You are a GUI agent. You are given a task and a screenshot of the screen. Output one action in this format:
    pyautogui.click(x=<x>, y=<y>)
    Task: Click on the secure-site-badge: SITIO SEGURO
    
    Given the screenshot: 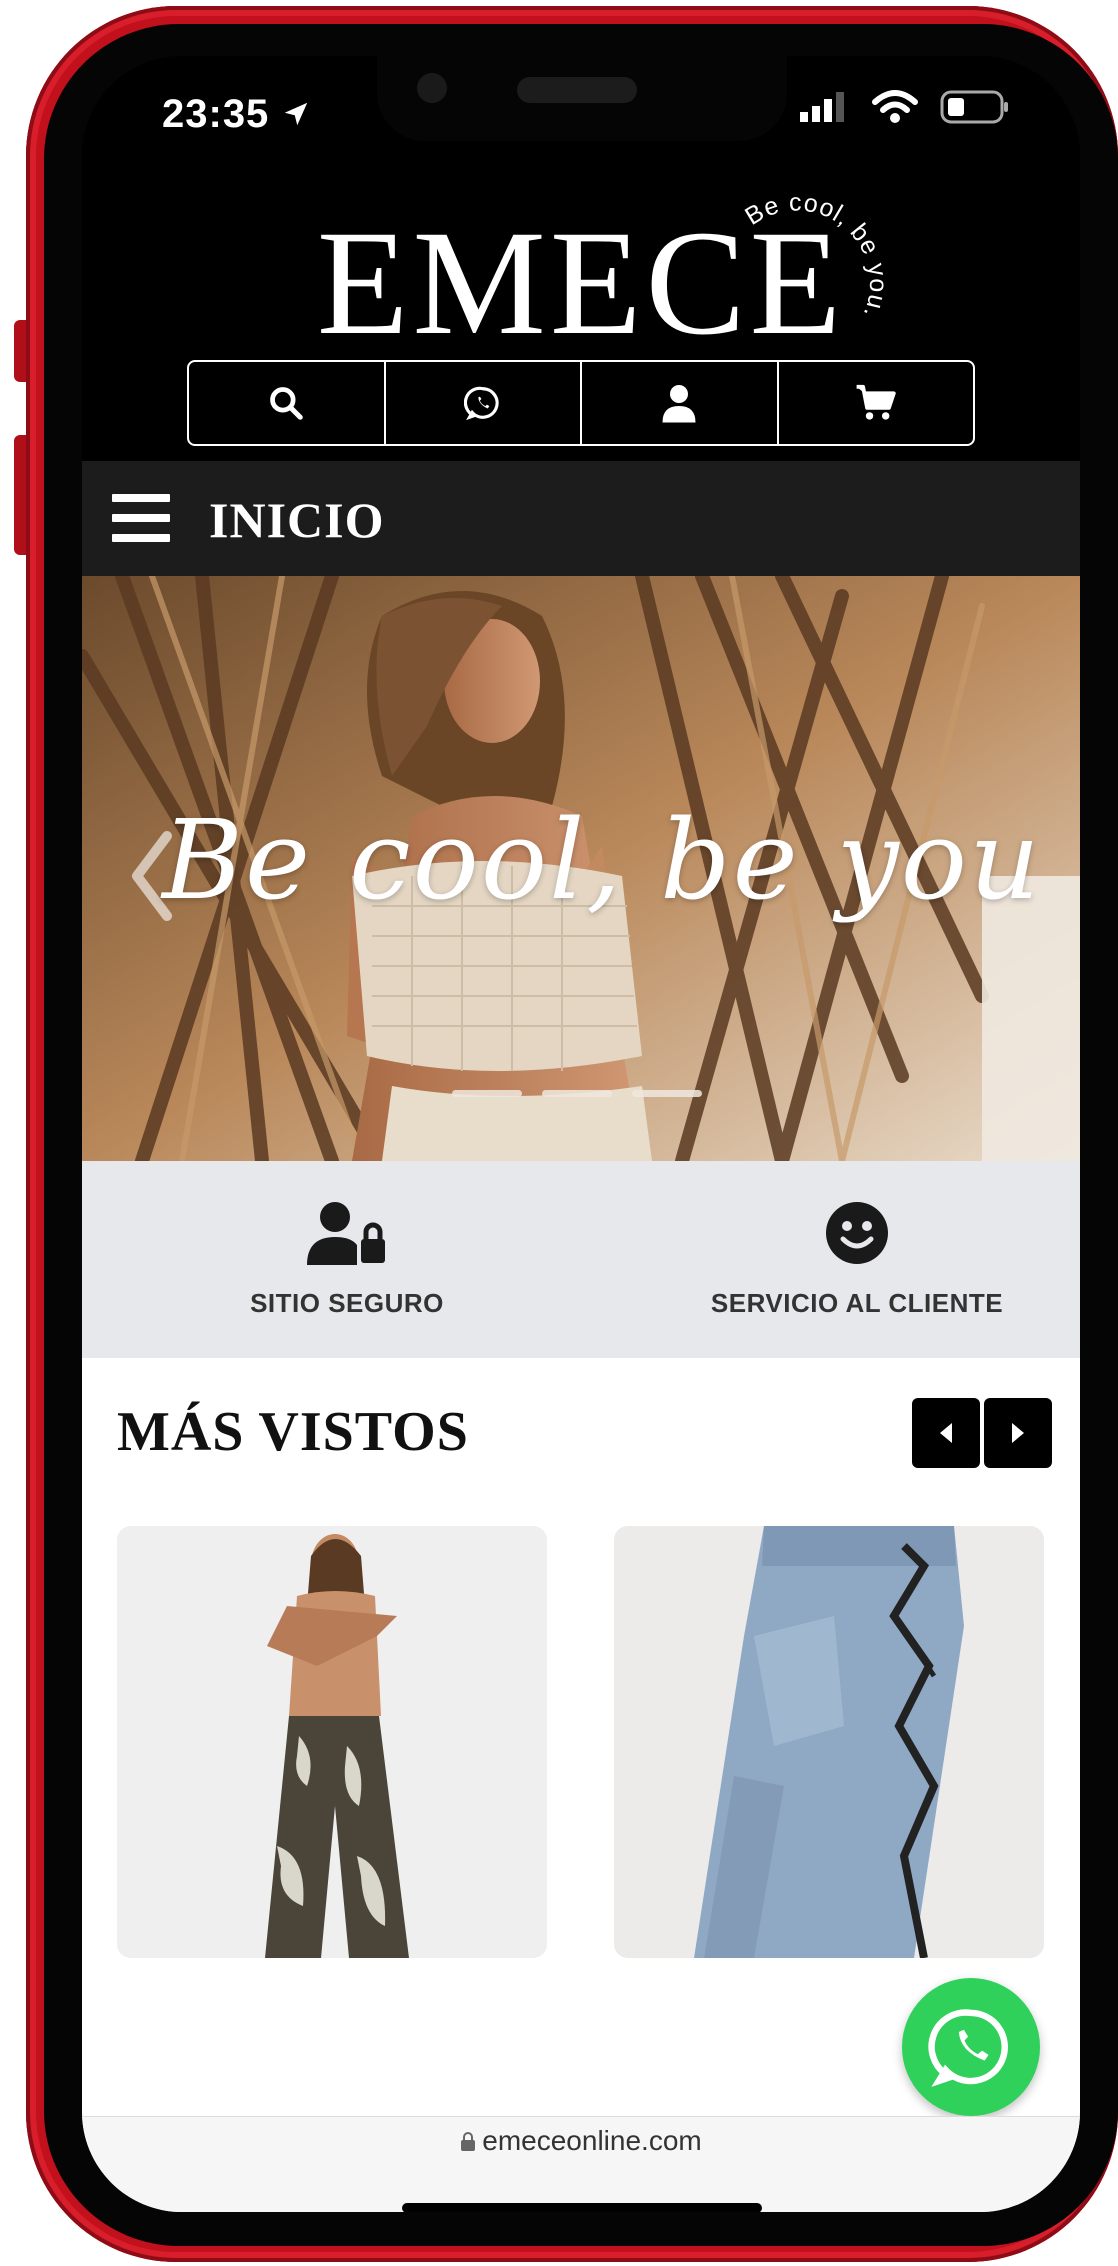 What is the action you would take?
    pyautogui.click(x=347, y=1260)
    